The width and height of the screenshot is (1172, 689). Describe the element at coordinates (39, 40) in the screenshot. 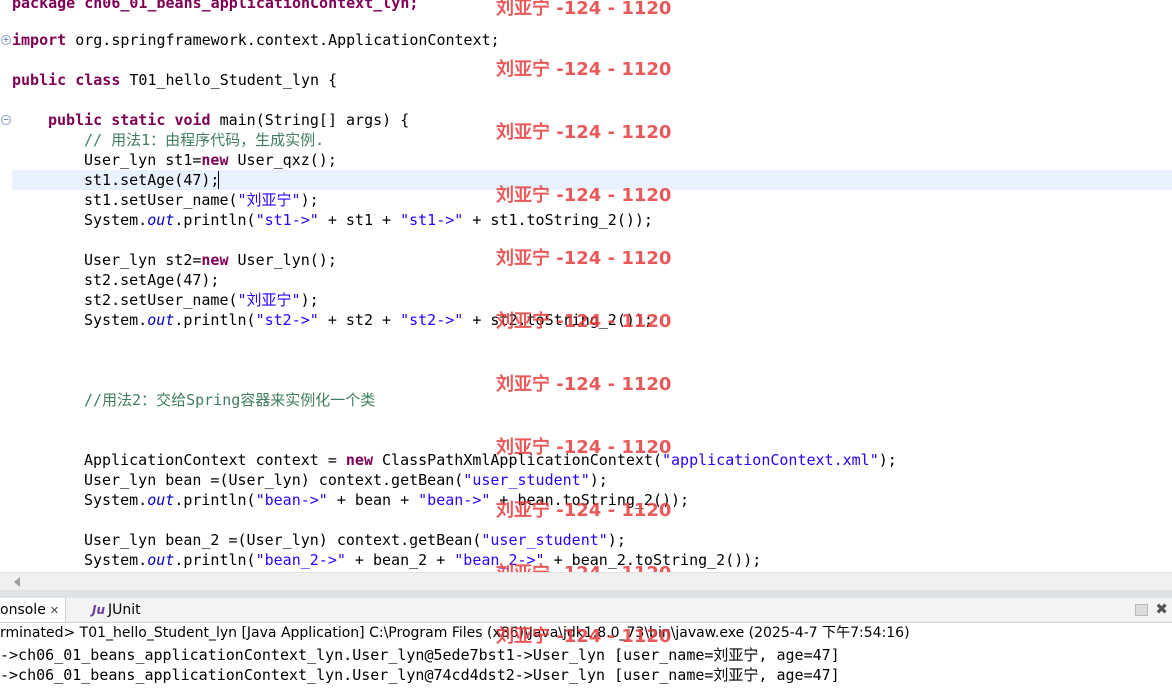

I see `keyword-import: import` at that location.